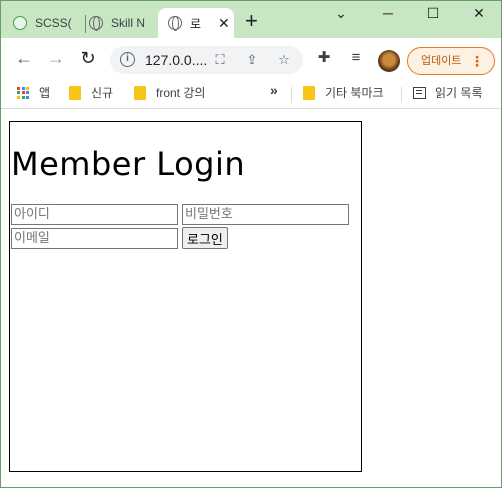 This screenshot has height=488, width=502. I want to click on other-bookmarks: 기타 북마크, so click(343, 92).